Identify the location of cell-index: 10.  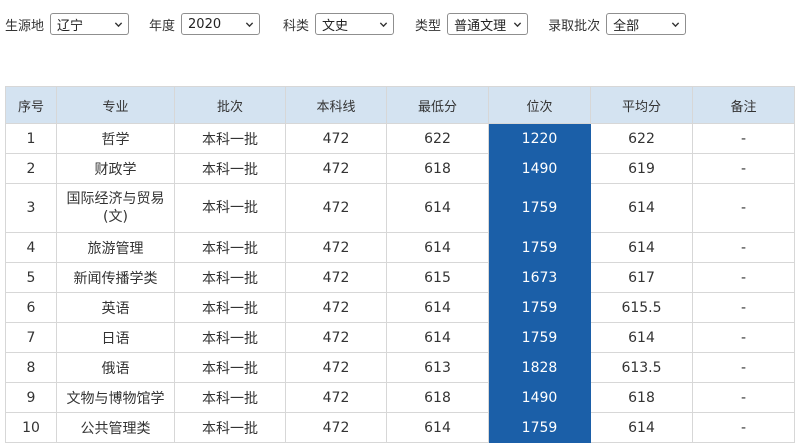
(31, 427).